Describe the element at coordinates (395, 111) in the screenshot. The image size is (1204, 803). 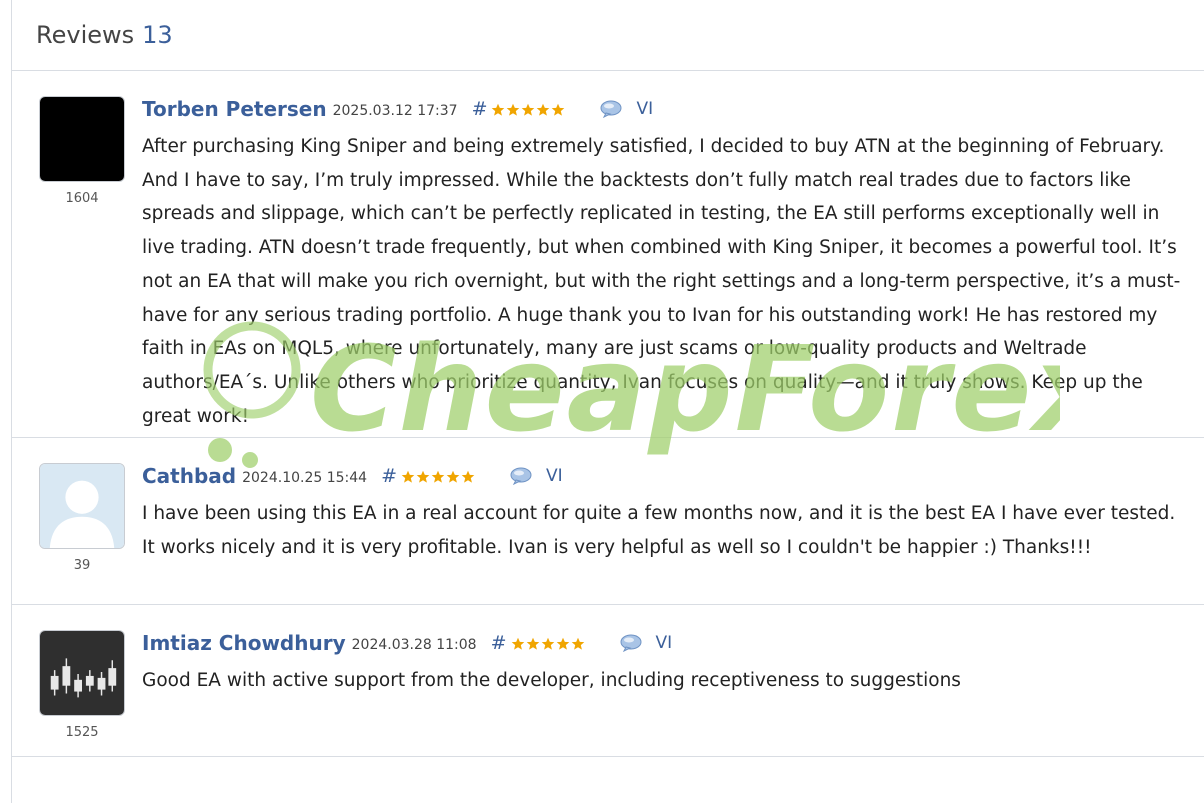
I see `review-date: 2025.03.12 17:37` at that location.